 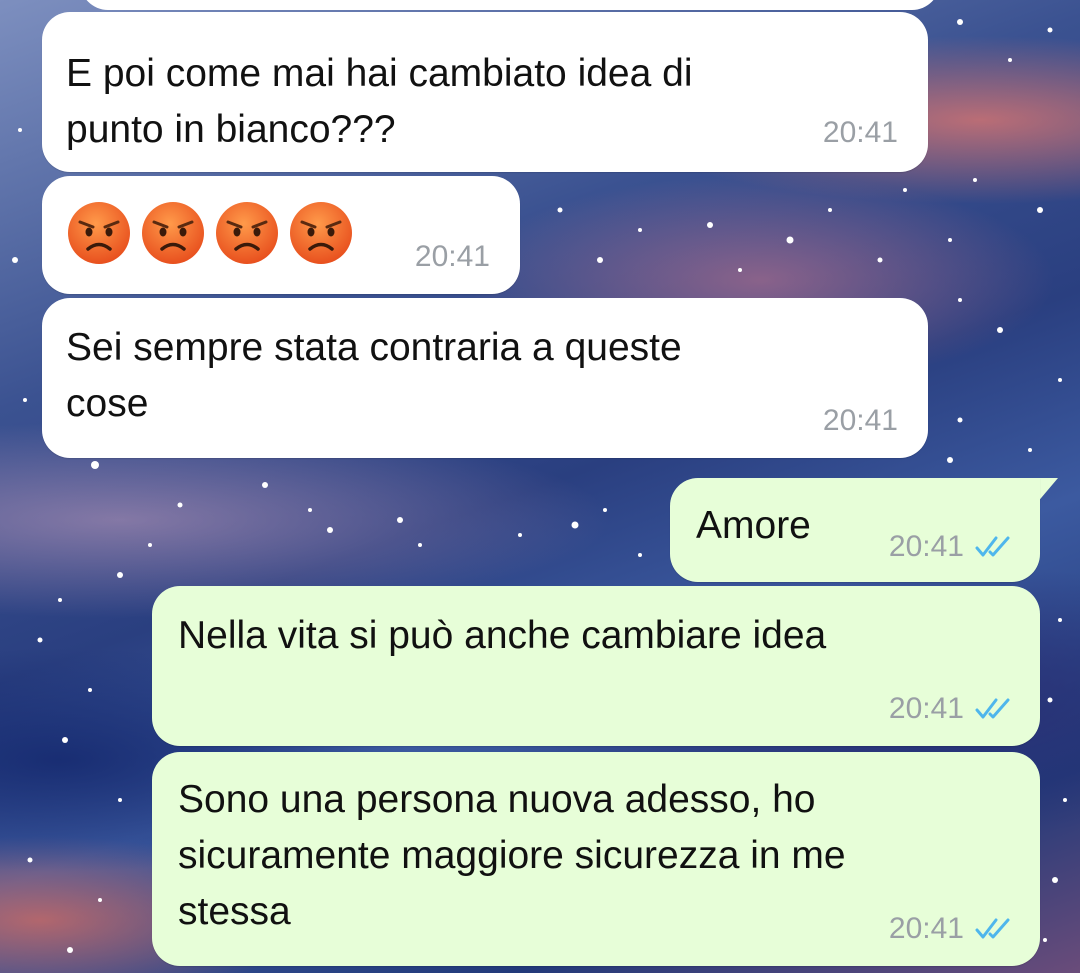 I want to click on message-text-line: cose, so click(x=107, y=403).